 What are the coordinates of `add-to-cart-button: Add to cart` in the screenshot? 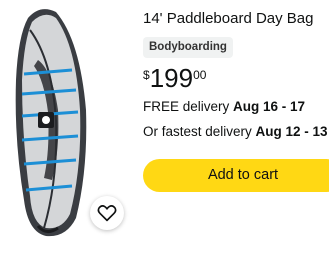 It's located at (236, 175).